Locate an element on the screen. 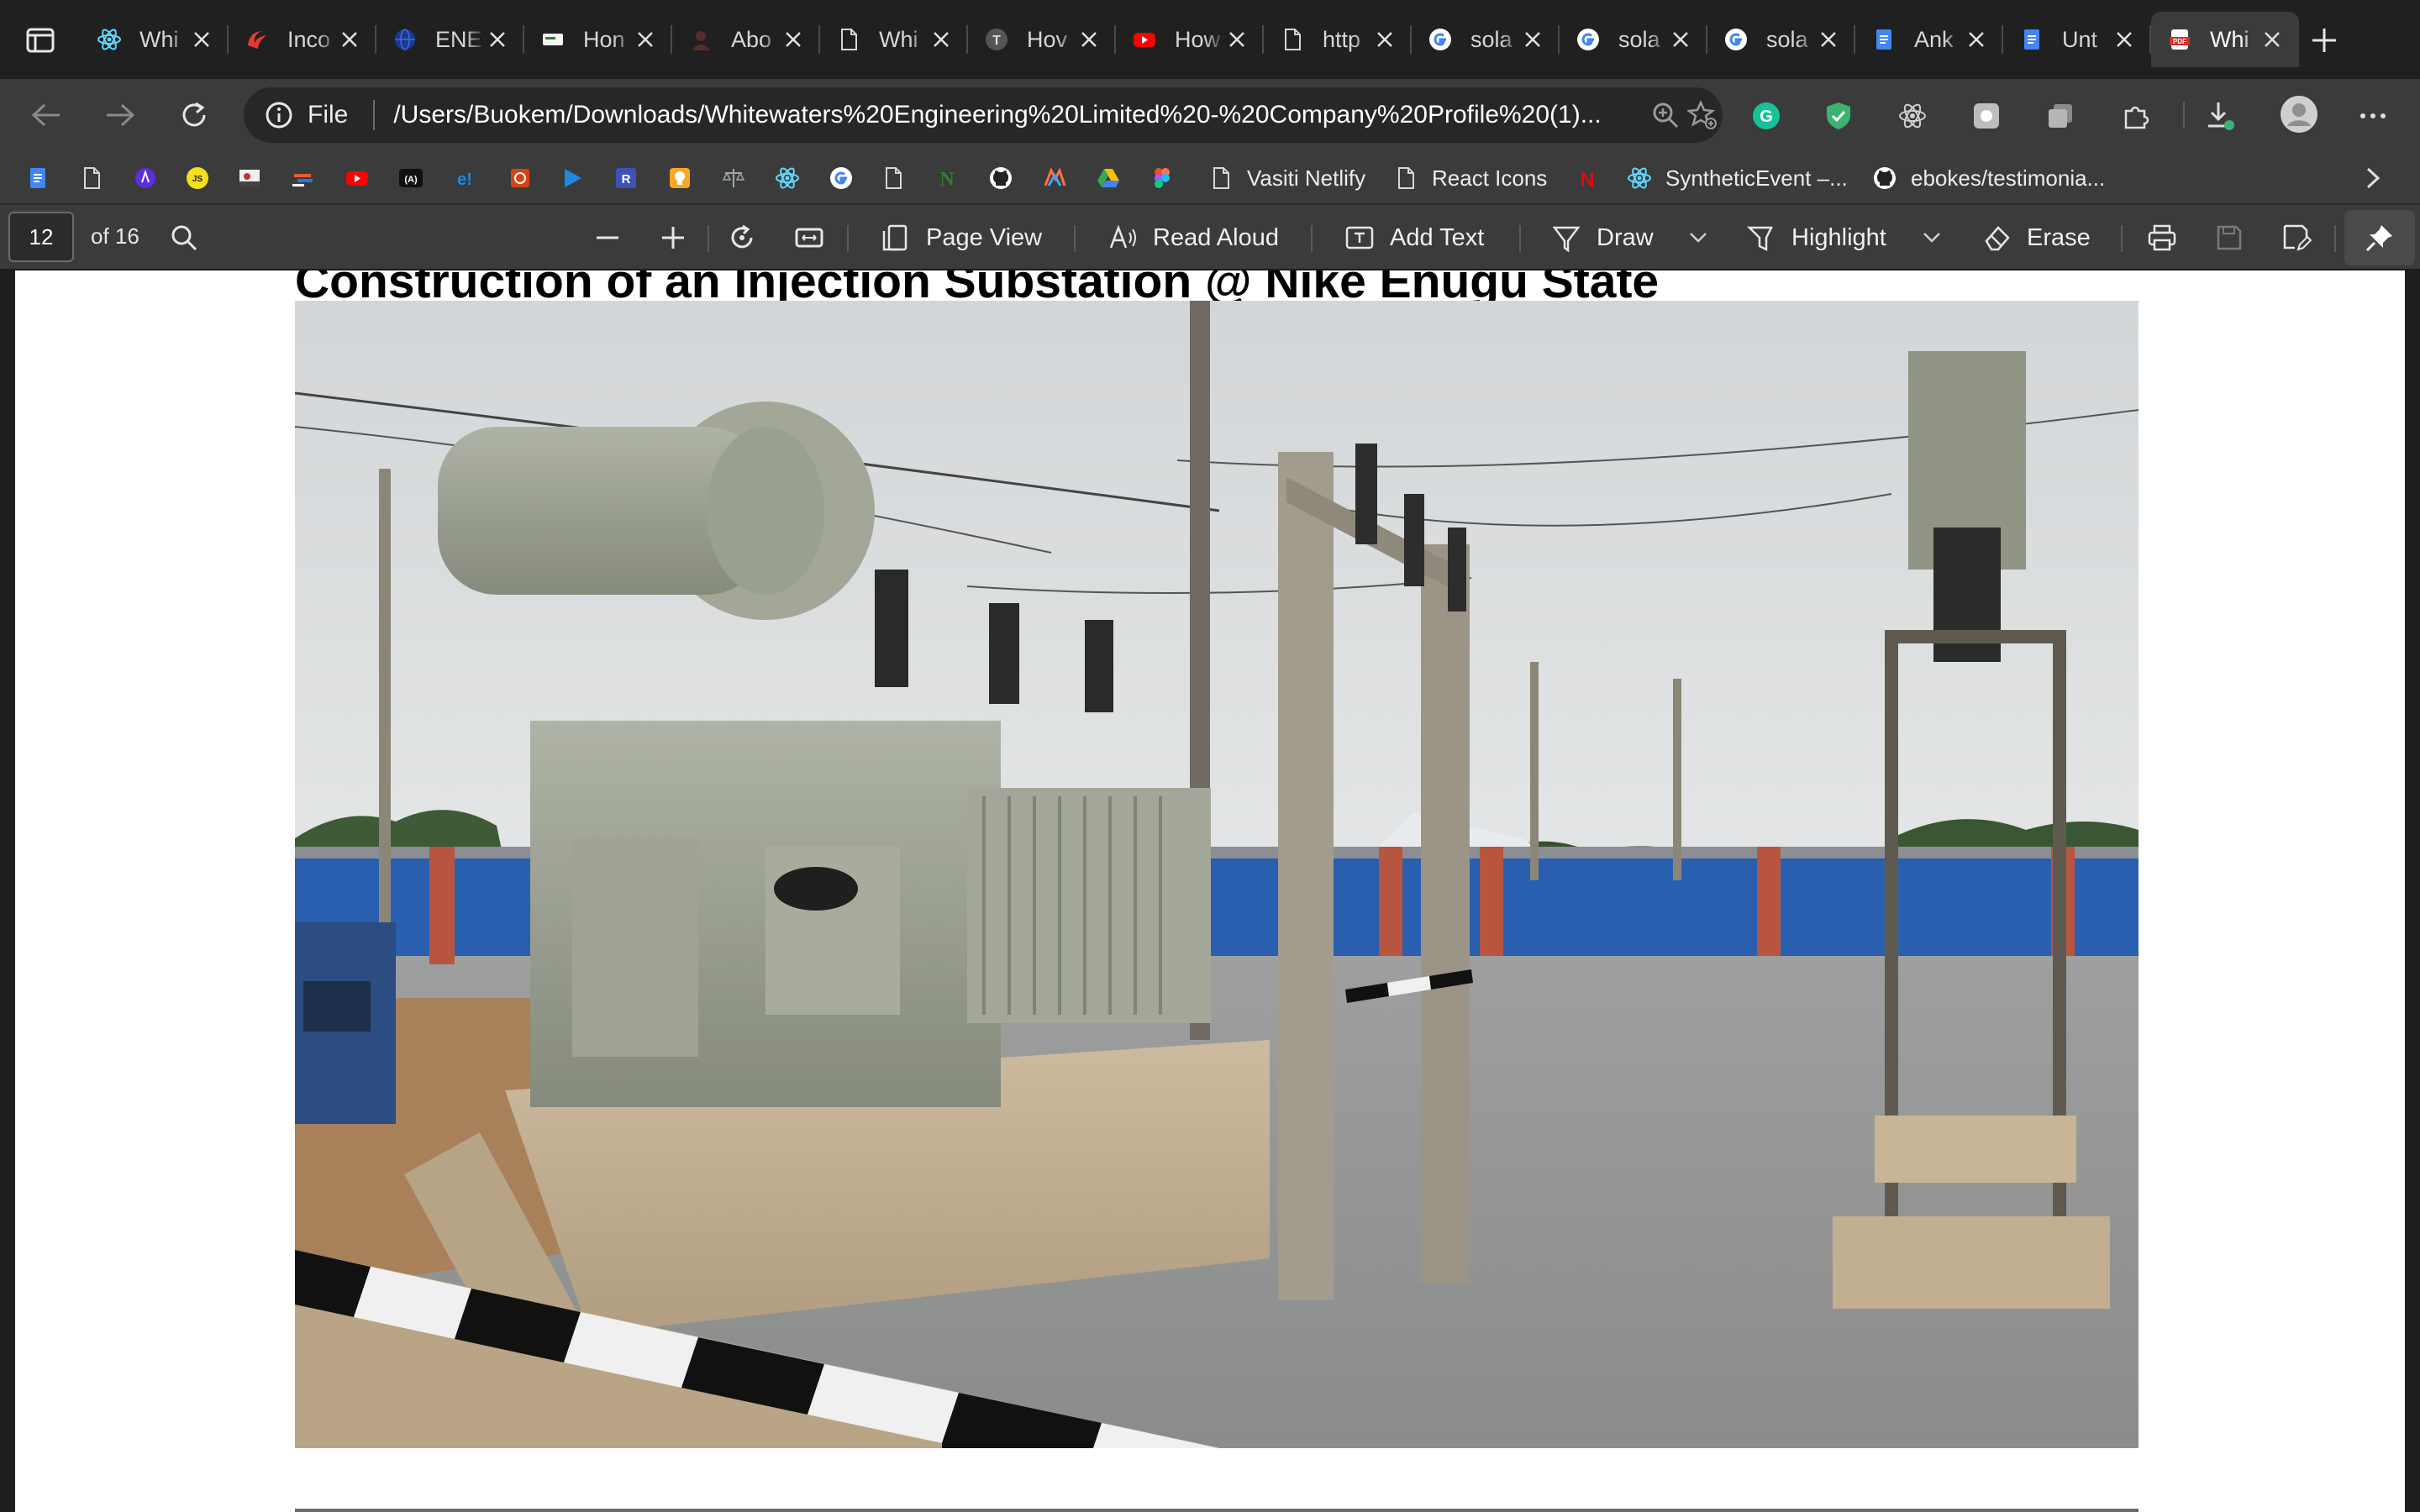 Image resolution: width=2420 pixels, height=1512 pixels. forward-button is located at coordinates (120, 115).